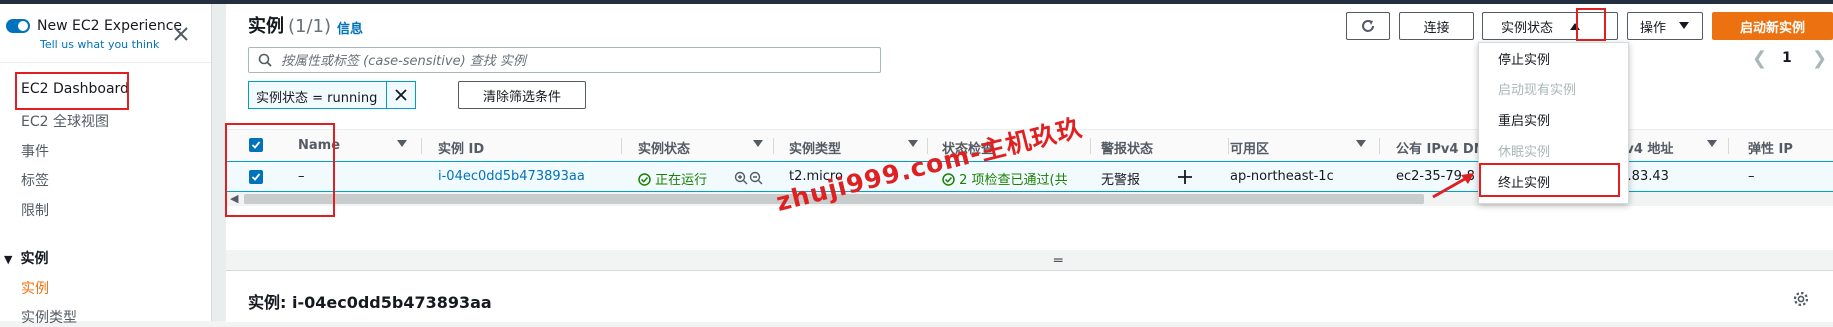  I want to click on caret-down-icon, so click(1684, 25).